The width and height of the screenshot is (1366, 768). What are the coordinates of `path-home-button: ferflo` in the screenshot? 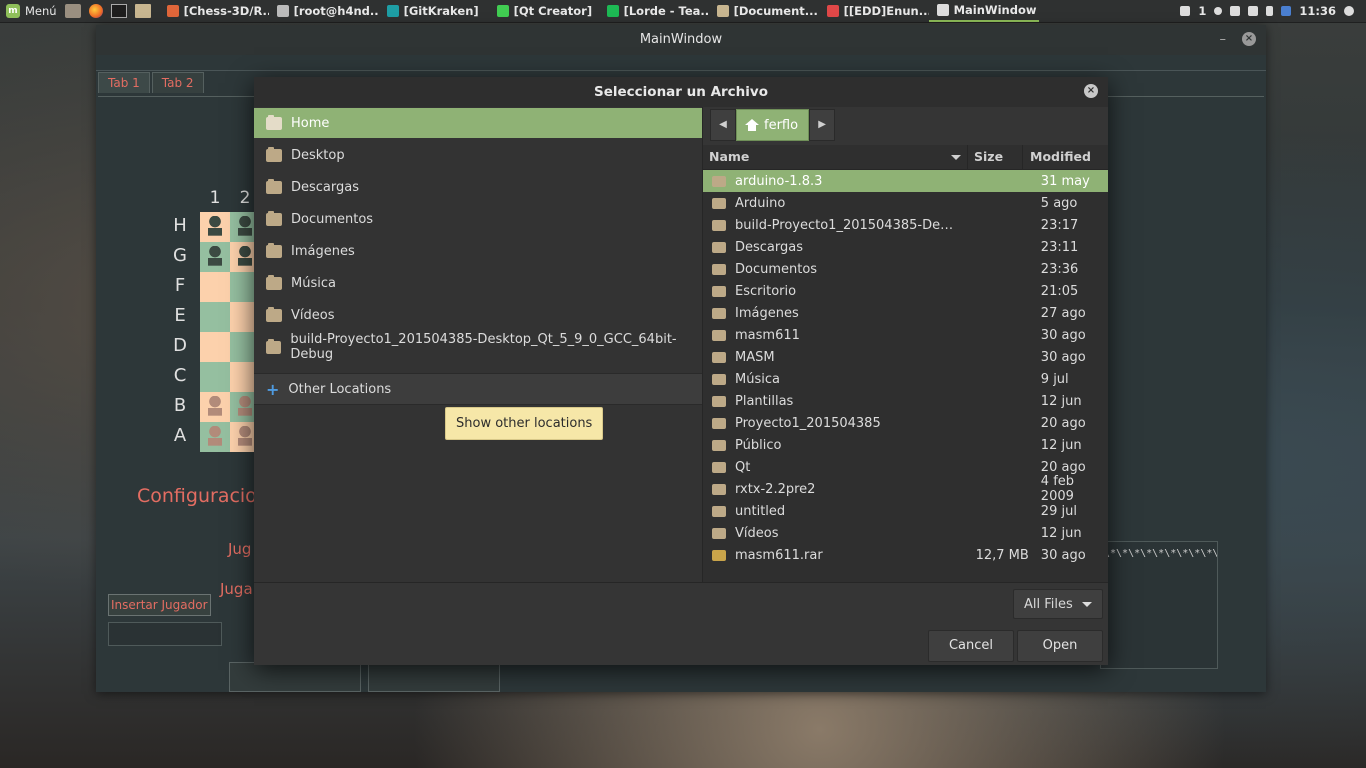 It's located at (773, 125).